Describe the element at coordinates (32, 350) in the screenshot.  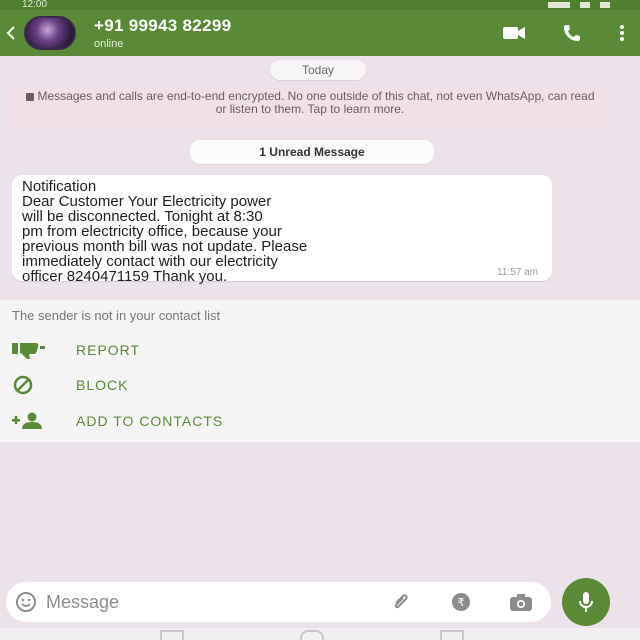
I see `thumbs-down-icon` at that location.